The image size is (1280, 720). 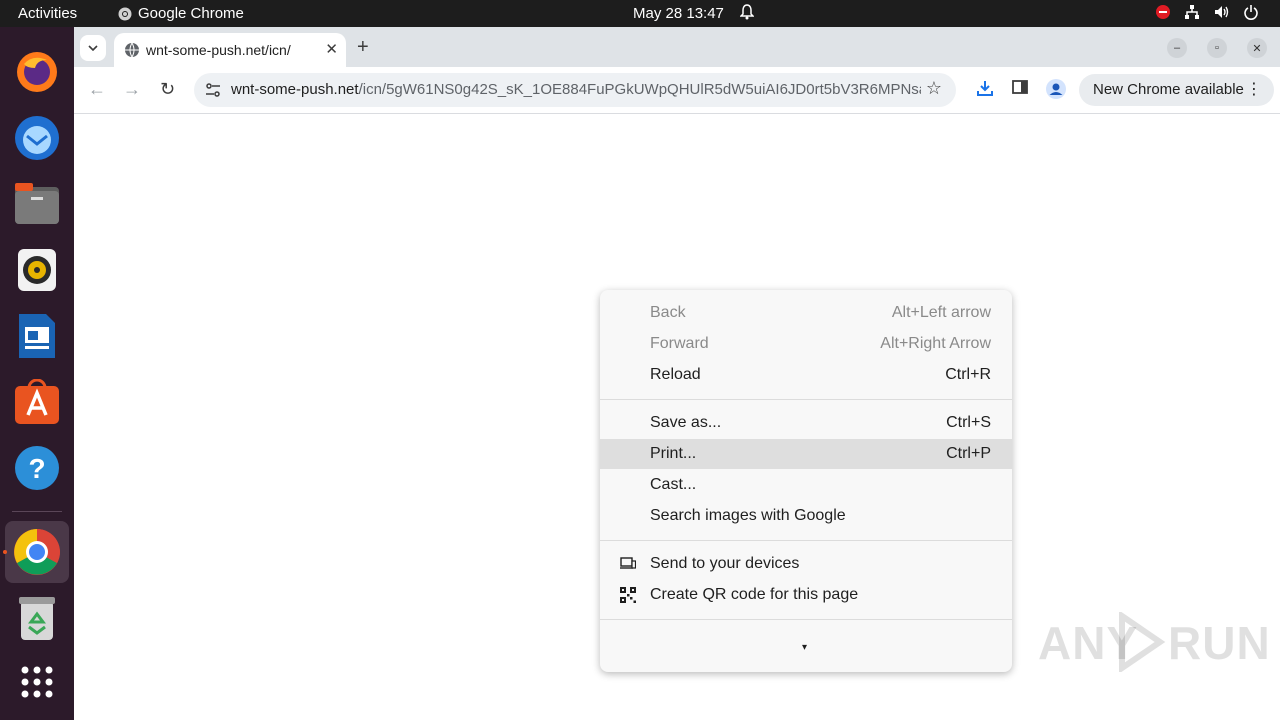 I want to click on app-menu: Google Chrome, so click(x=181, y=13).